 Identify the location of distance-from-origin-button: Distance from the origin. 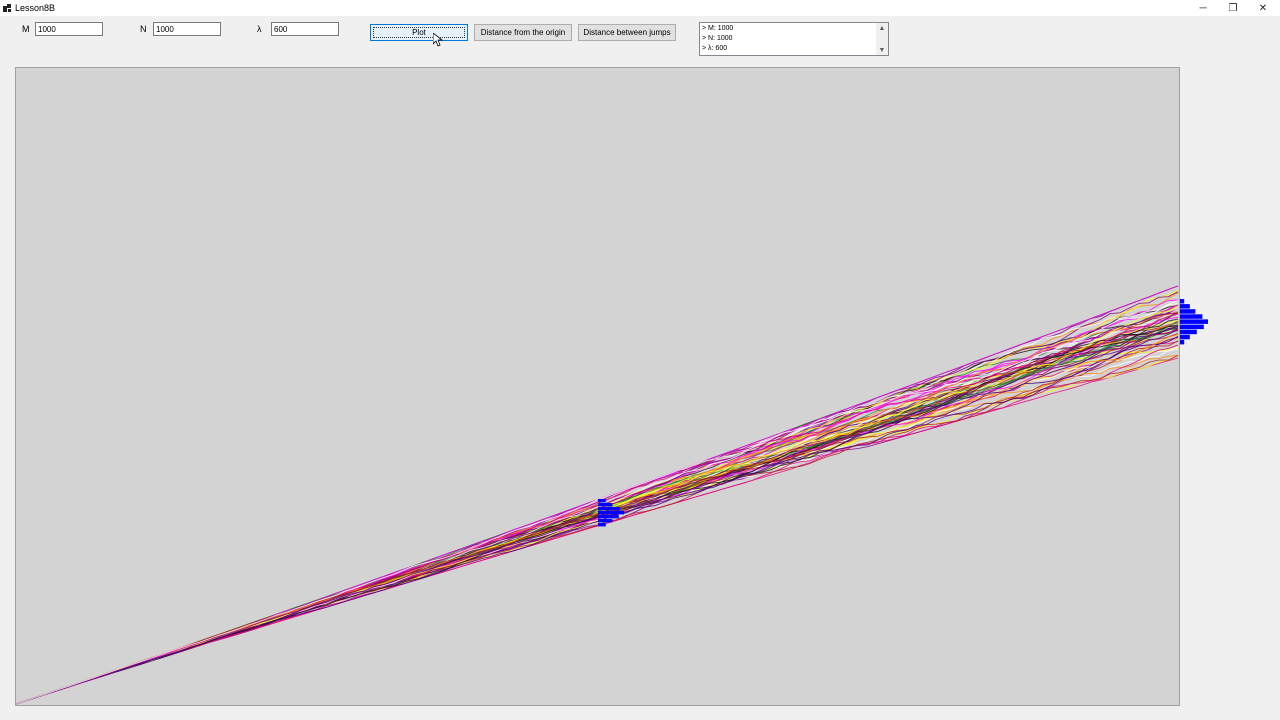
(523, 32).